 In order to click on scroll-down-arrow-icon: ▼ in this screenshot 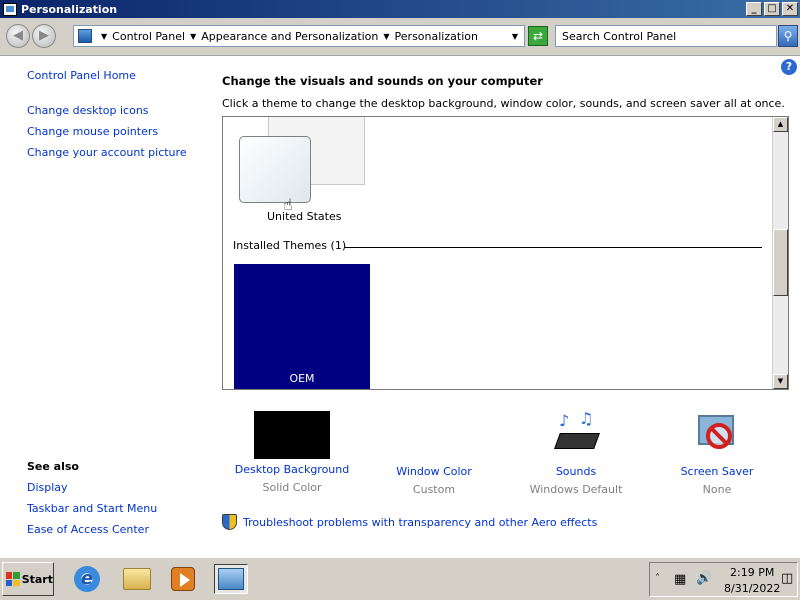, I will do `click(780, 381)`.